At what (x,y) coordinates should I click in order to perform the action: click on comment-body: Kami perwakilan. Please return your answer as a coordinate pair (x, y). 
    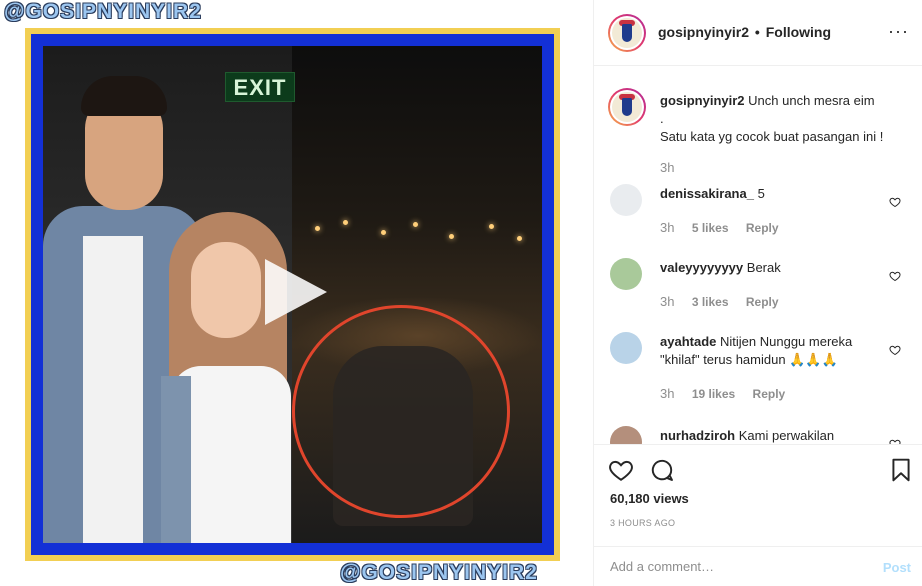
    Looking at the image, I should click on (786, 435).